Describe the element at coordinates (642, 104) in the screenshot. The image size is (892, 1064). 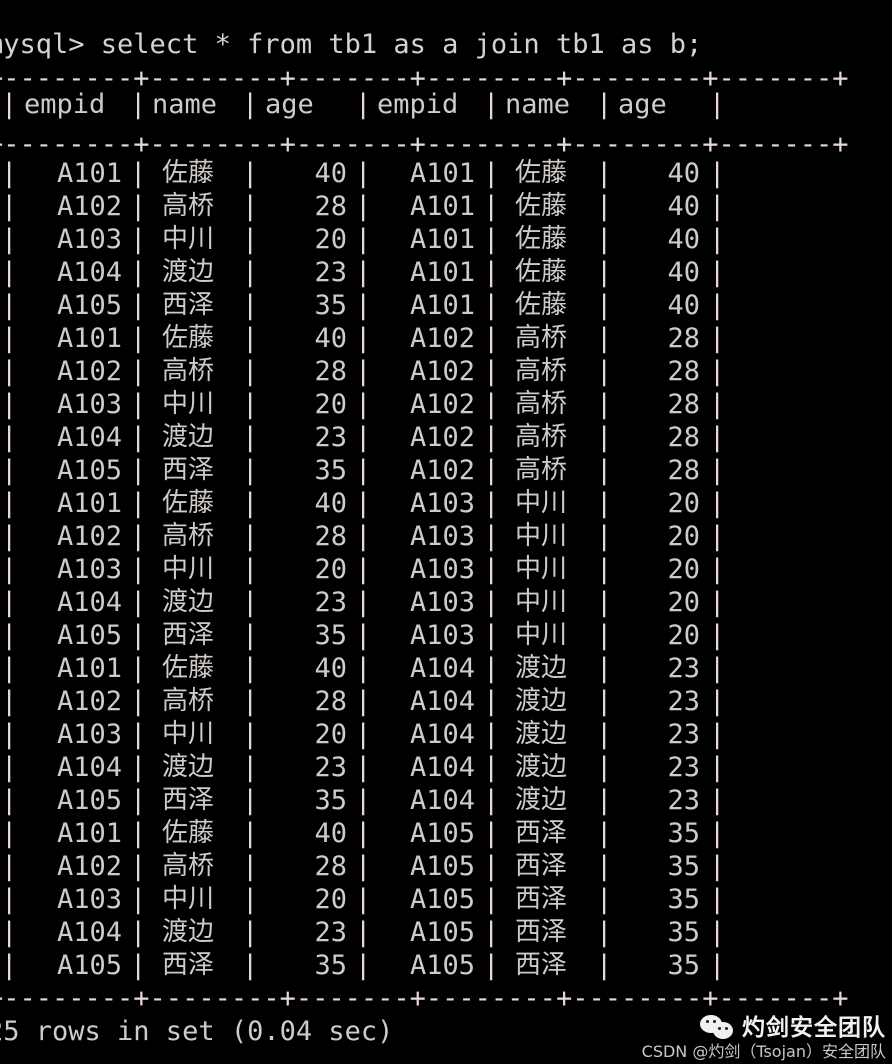
I see `column-header-age-b: age` at that location.